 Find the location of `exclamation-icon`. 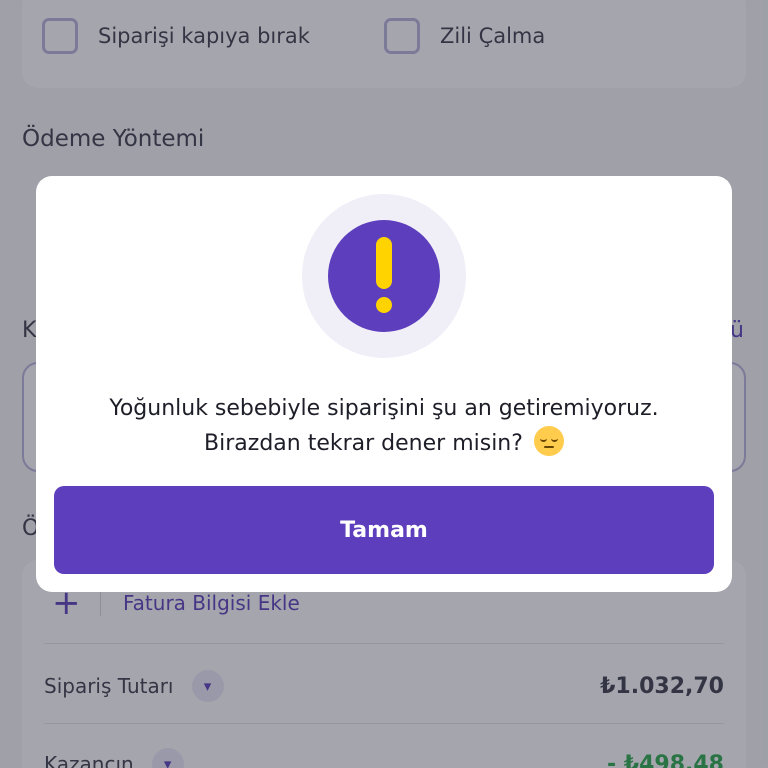

exclamation-icon is located at coordinates (384, 276).